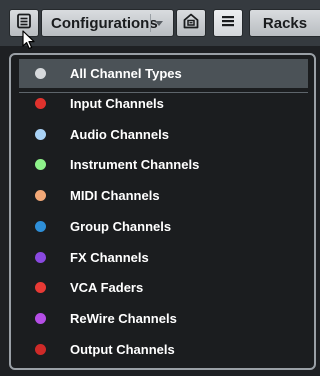  Describe the element at coordinates (104, 23) in the screenshot. I see `configurations-label: Configurations` at that location.